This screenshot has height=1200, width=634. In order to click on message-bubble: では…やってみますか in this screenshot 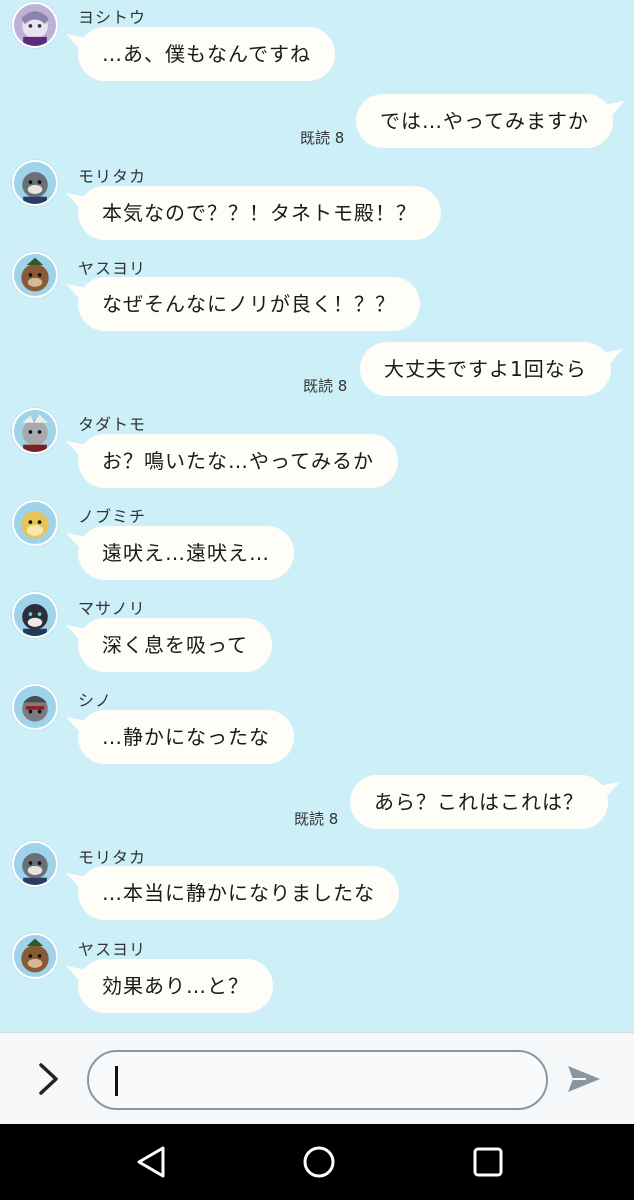, I will do `click(484, 121)`.